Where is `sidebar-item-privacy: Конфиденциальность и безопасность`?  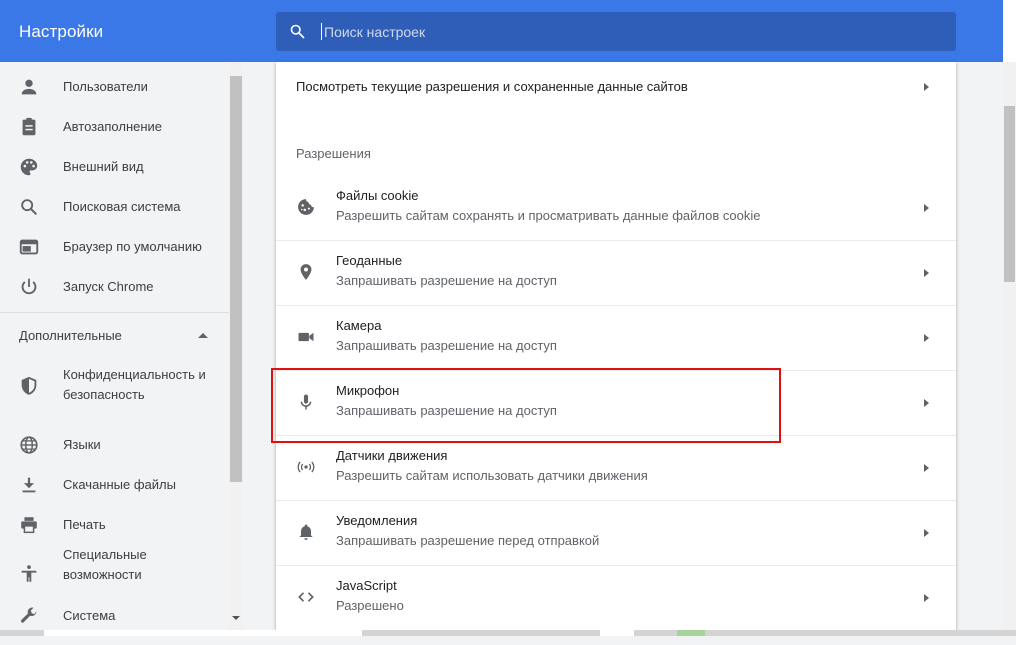 sidebar-item-privacy: Конфиденциальность и безопасность is located at coordinates (114, 393).